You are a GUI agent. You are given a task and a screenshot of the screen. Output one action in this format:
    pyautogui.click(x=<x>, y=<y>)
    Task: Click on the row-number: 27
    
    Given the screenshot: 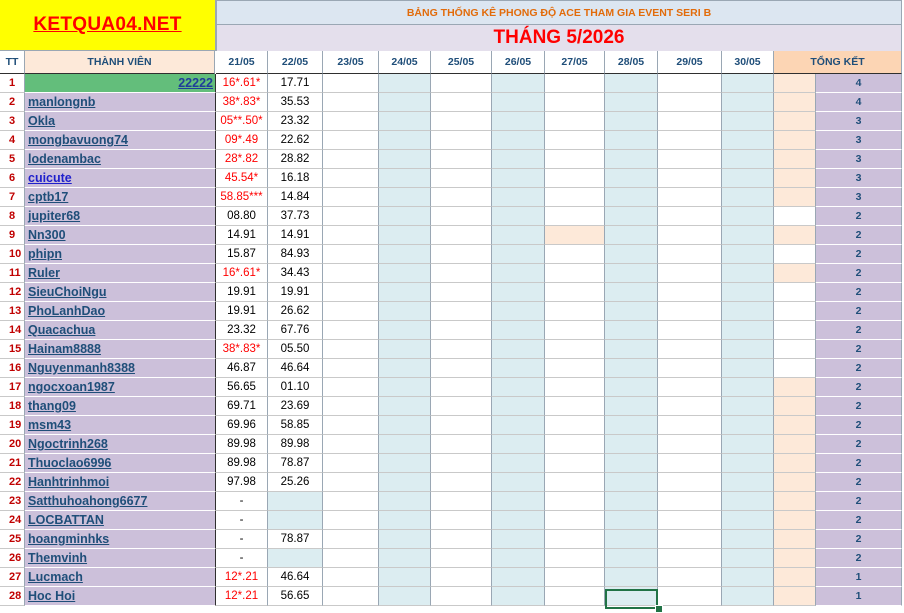 What is the action you would take?
    pyautogui.click(x=12, y=577)
    